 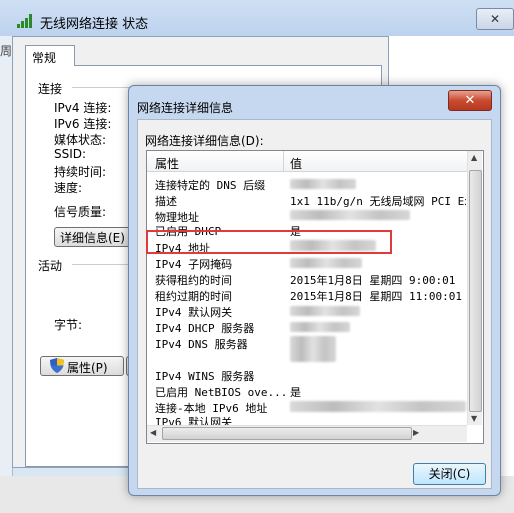 What do you see at coordinates (193, 296) in the screenshot?
I see `row-property: 租约过期的时间` at bounding box center [193, 296].